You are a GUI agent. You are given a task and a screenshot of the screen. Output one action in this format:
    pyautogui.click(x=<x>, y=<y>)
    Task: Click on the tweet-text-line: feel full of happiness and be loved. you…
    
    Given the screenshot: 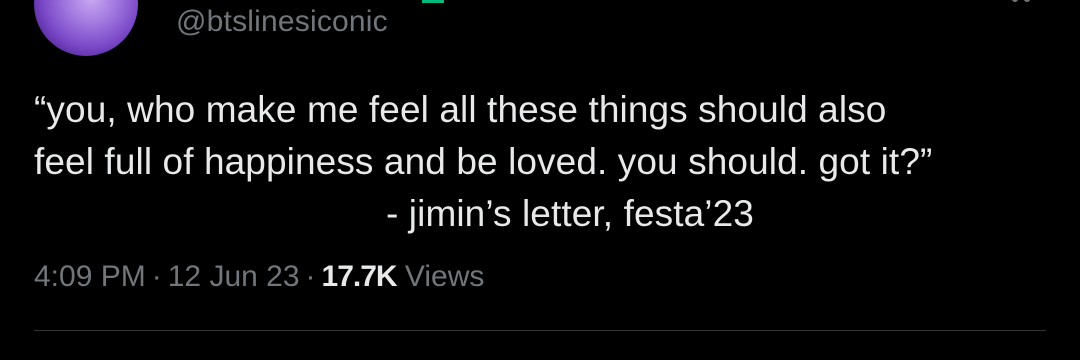 What is the action you would take?
    pyautogui.click(x=483, y=161)
    